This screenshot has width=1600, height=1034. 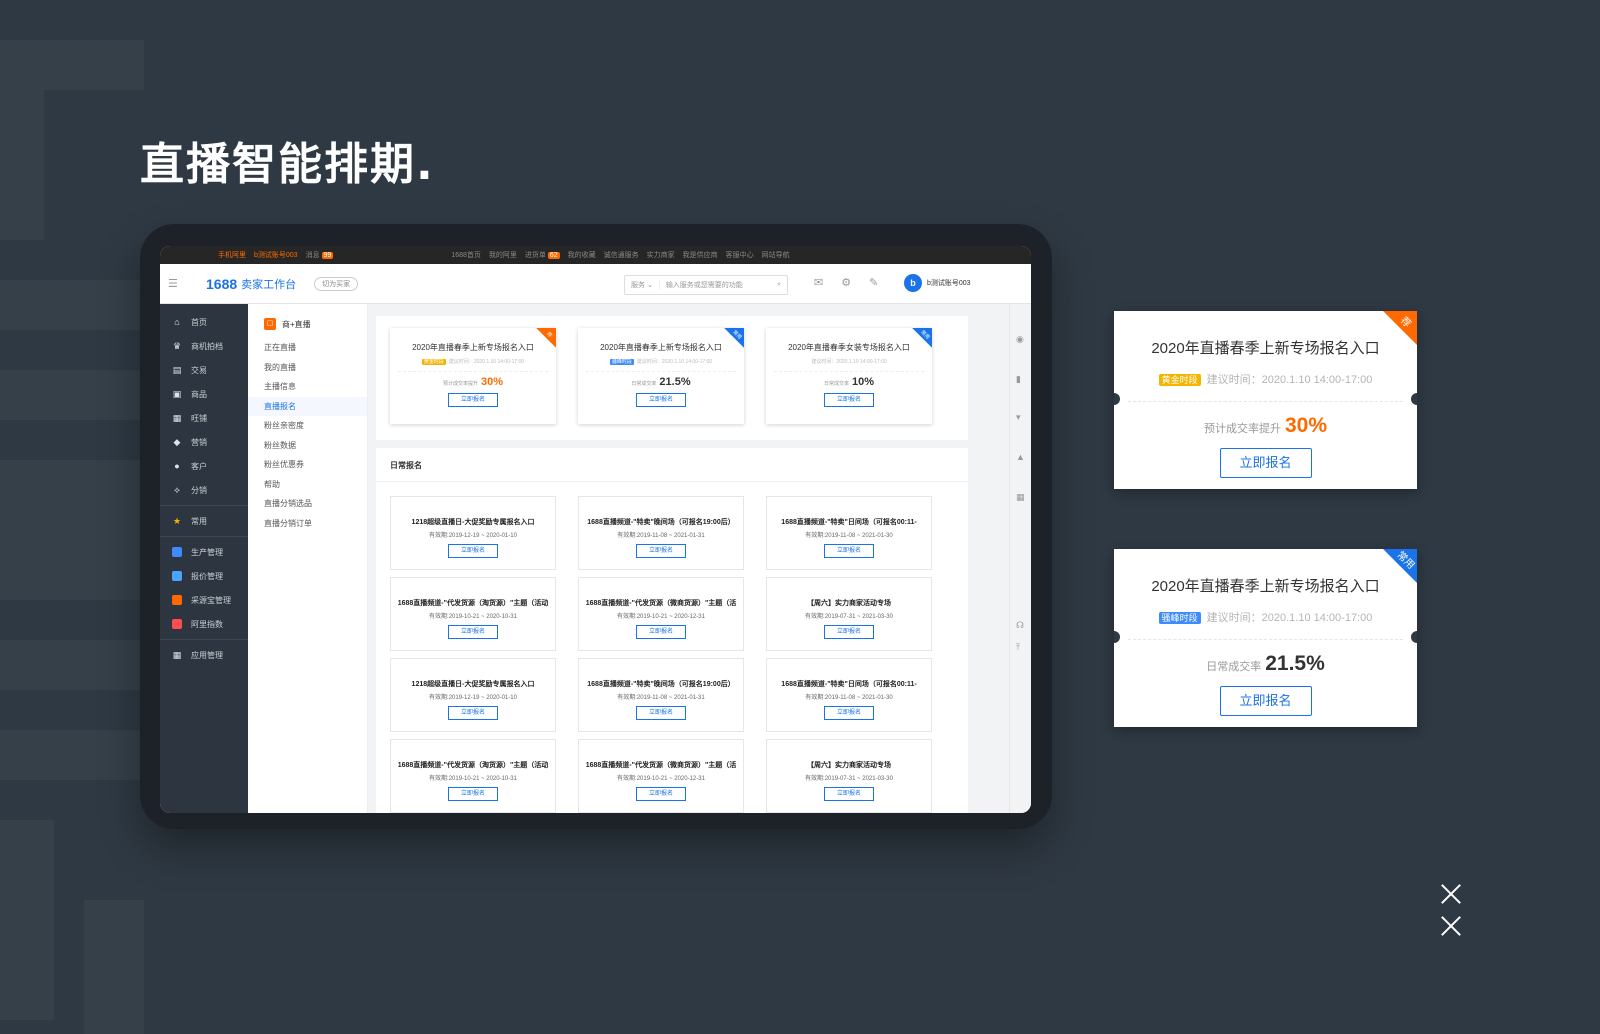 I want to click on card-validity: 有效期:2019-11-08 ~ 2021-01-30, so click(x=849, y=698).